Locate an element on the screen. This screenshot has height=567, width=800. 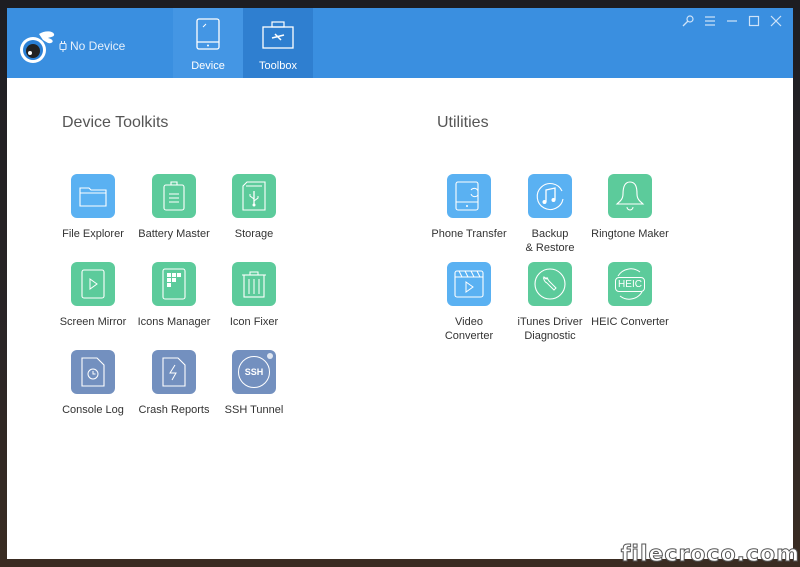
tool-label: Backup & Restore is located at coordinates (550, 241).